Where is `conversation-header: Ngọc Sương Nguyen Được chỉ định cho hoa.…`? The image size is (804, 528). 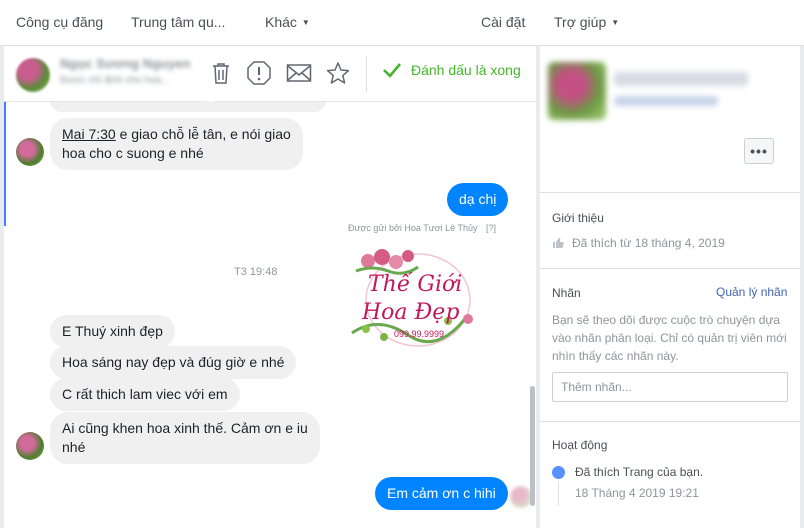 conversation-header: Ngọc Sương Nguyen Được chỉ định cho hoa.… is located at coordinates (270, 74).